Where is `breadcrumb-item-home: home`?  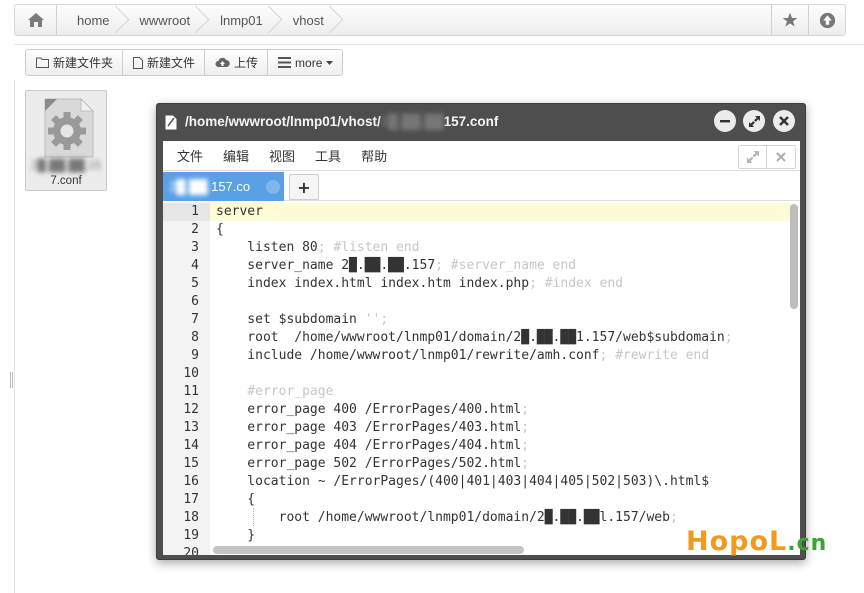 breadcrumb-item-home: home is located at coordinates (88, 20).